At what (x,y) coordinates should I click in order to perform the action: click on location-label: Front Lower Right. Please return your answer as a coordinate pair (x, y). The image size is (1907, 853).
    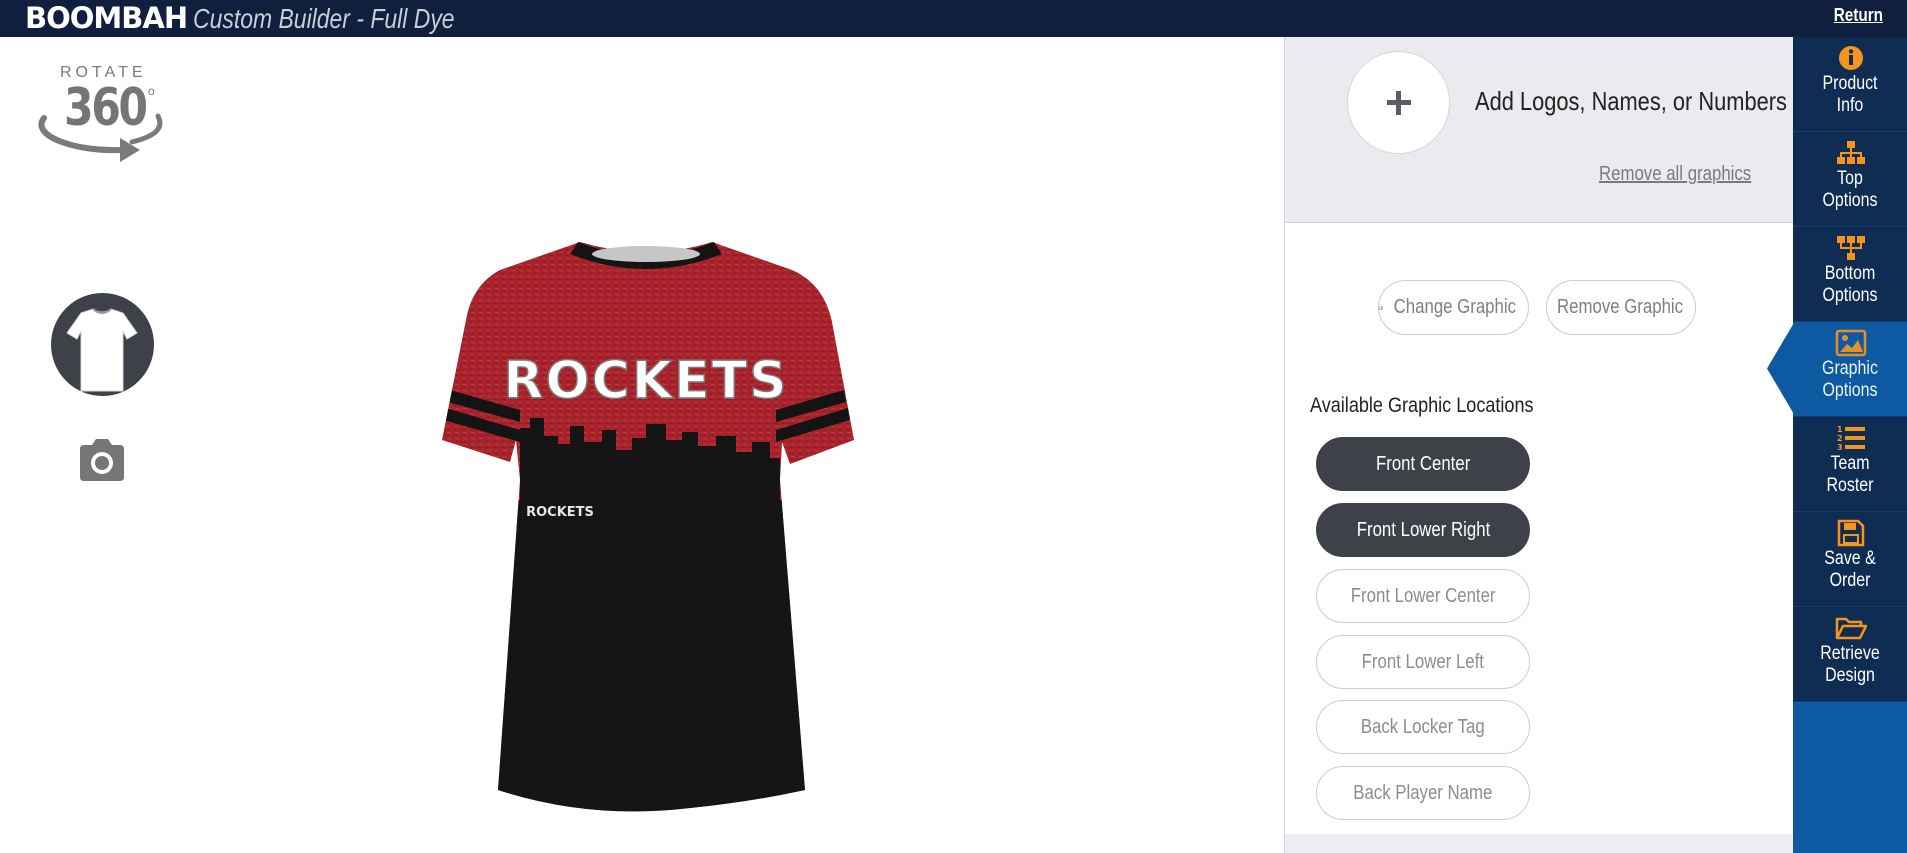
    Looking at the image, I should click on (1423, 529).